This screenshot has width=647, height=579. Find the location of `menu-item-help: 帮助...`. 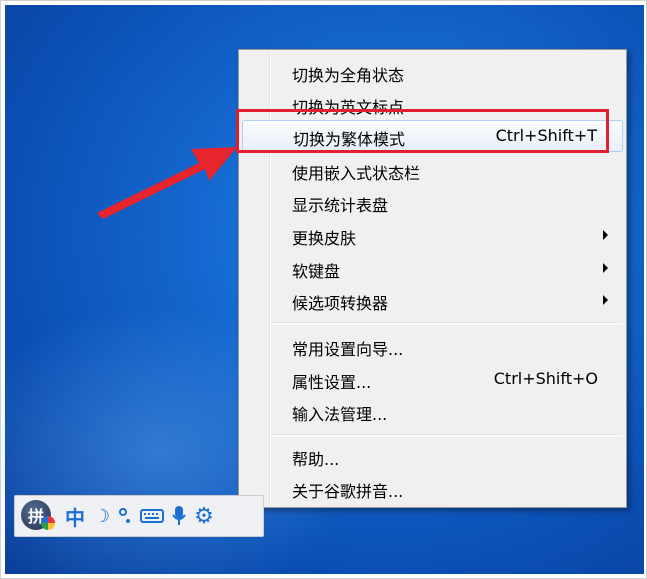

menu-item-help: 帮助... is located at coordinates (432, 456).